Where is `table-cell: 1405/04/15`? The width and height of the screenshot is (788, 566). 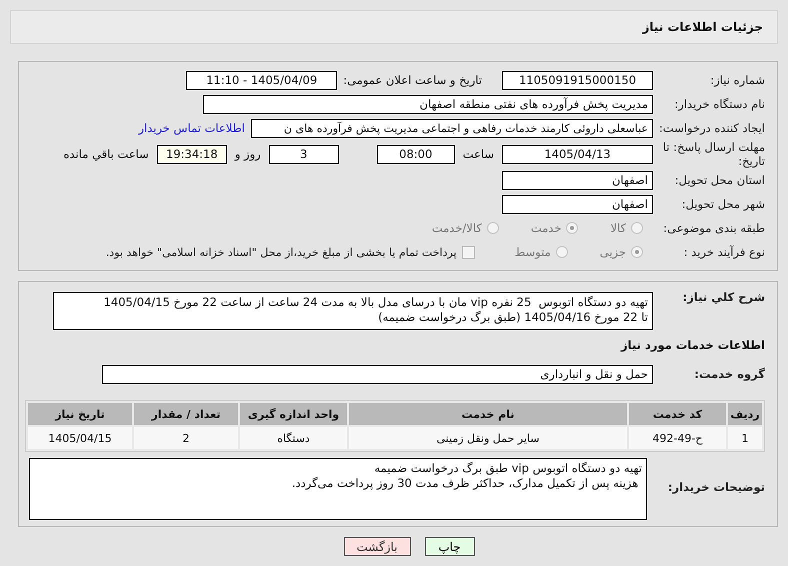
table-cell: 1405/04/15 is located at coordinates (80, 438).